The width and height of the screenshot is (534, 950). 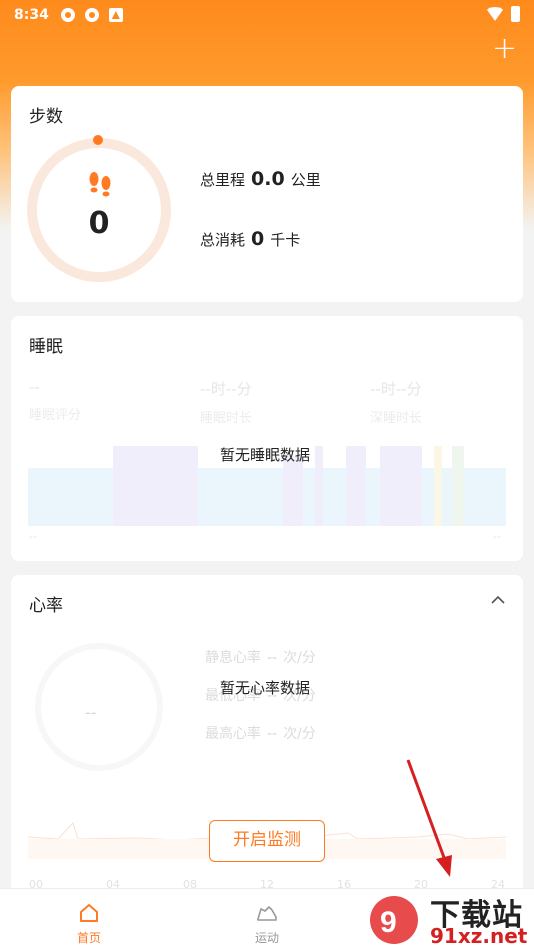 I want to click on nav-label-sport: 运动, so click(x=266, y=938).